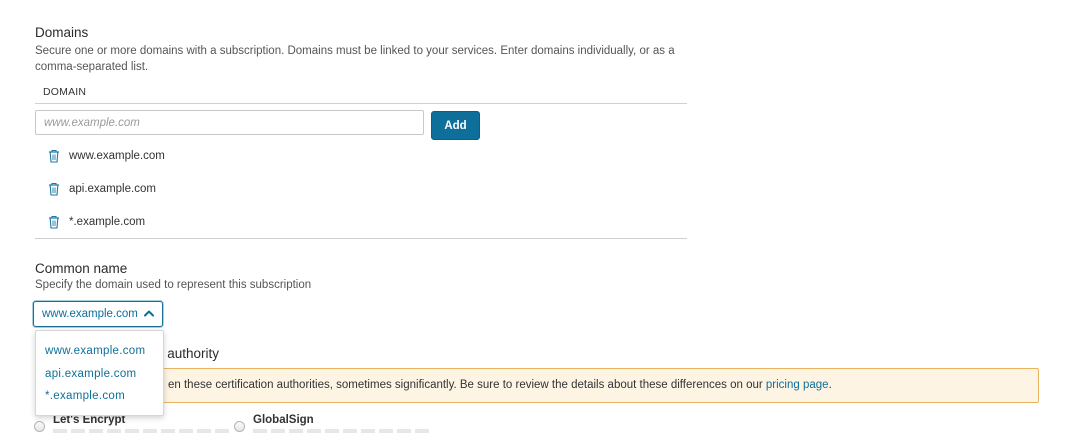  Describe the element at coordinates (95, 351) in the screenshot. I see `dropdown-option-www: www.example.com` at that location.